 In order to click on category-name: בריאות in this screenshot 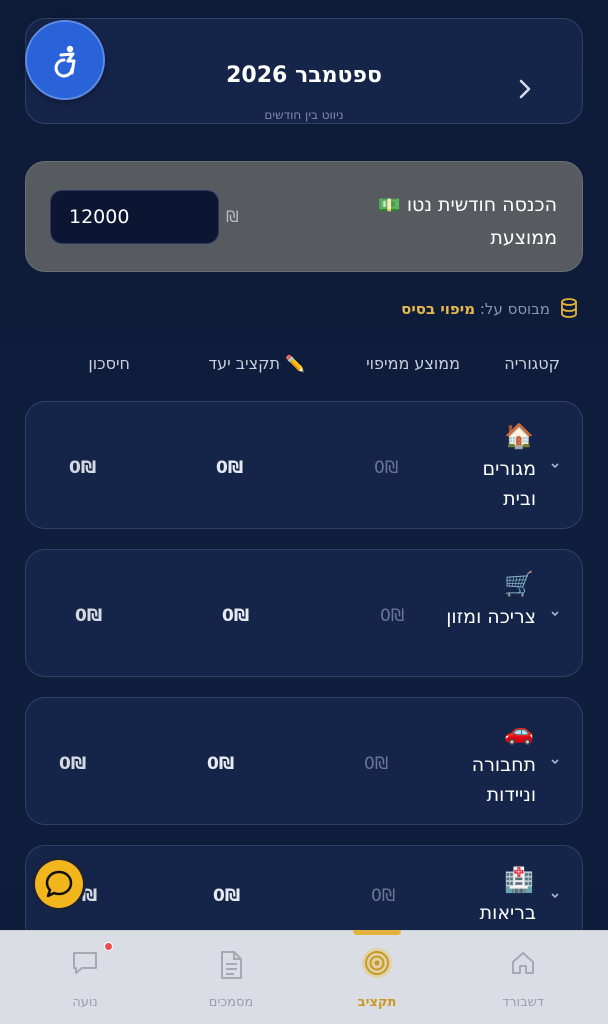, I will do `click(507, 913)`.